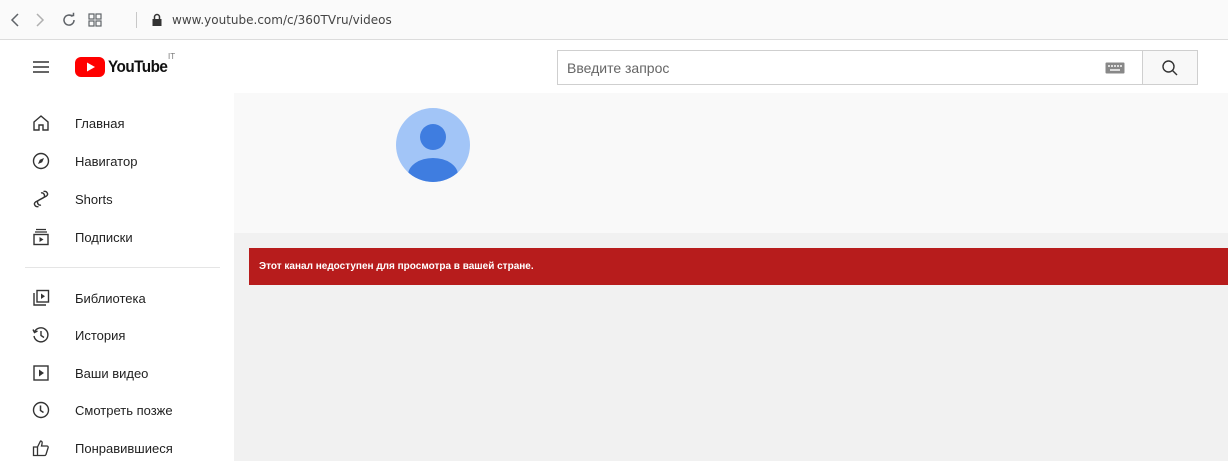  What do you see at coordinates (172, 56) in the screenshot?
I see `logo-country-code: IT` at bounding box center [172, 56].